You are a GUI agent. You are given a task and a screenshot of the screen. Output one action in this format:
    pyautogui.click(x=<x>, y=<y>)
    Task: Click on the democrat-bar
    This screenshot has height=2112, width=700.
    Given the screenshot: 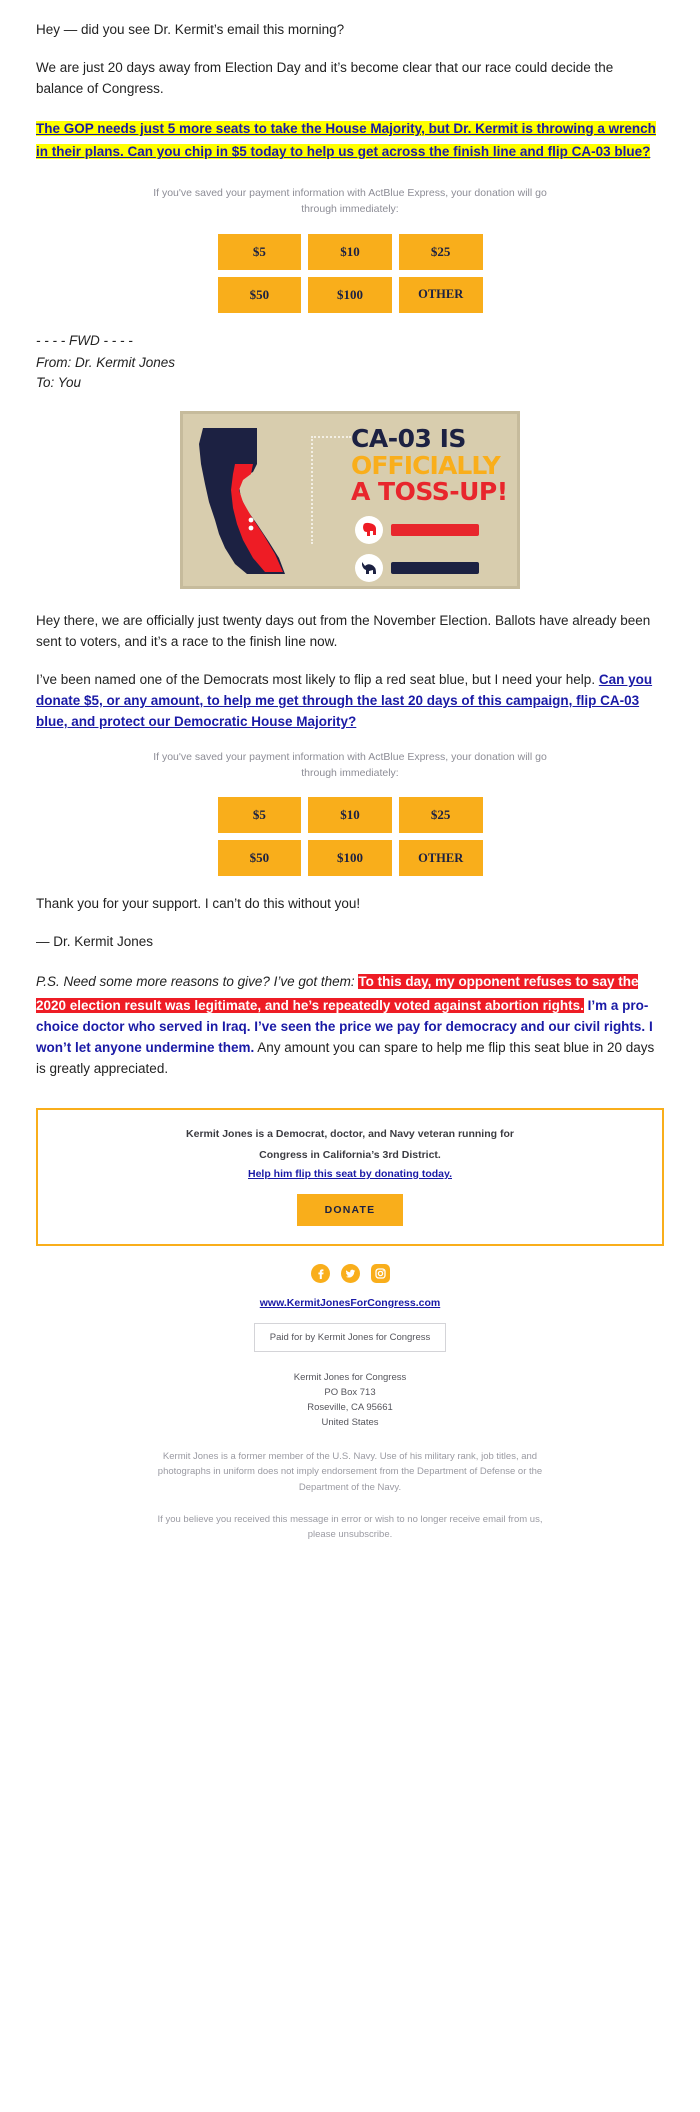 What is the action you would take?
    pyautogui.click(x=435, y=568)
    